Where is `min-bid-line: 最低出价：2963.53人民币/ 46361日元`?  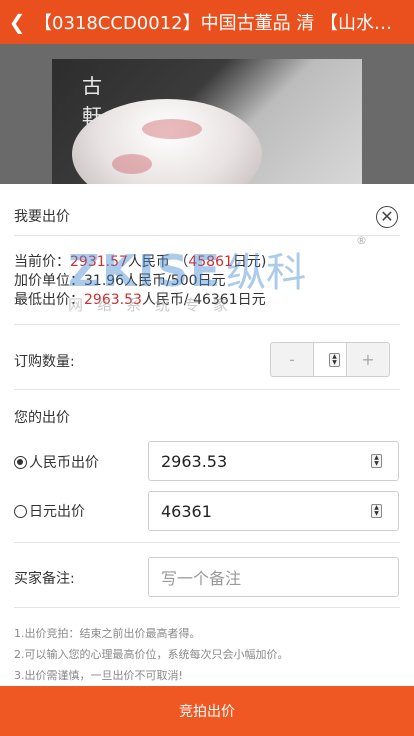
min-bid-line: 最低出价：2963.53人民币/ 46361日元 is located at coordinates (207, 300).